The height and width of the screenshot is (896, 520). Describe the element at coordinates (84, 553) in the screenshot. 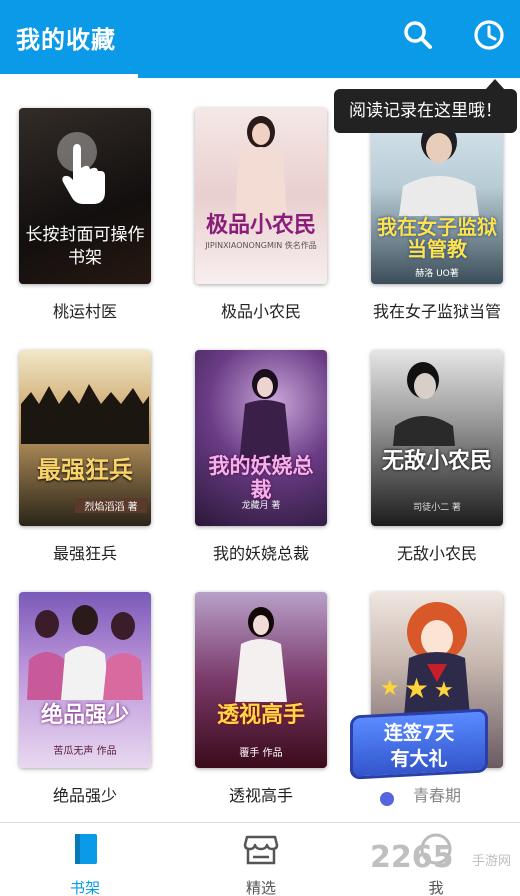

I see `book-title: 最强狂兵` at that location.